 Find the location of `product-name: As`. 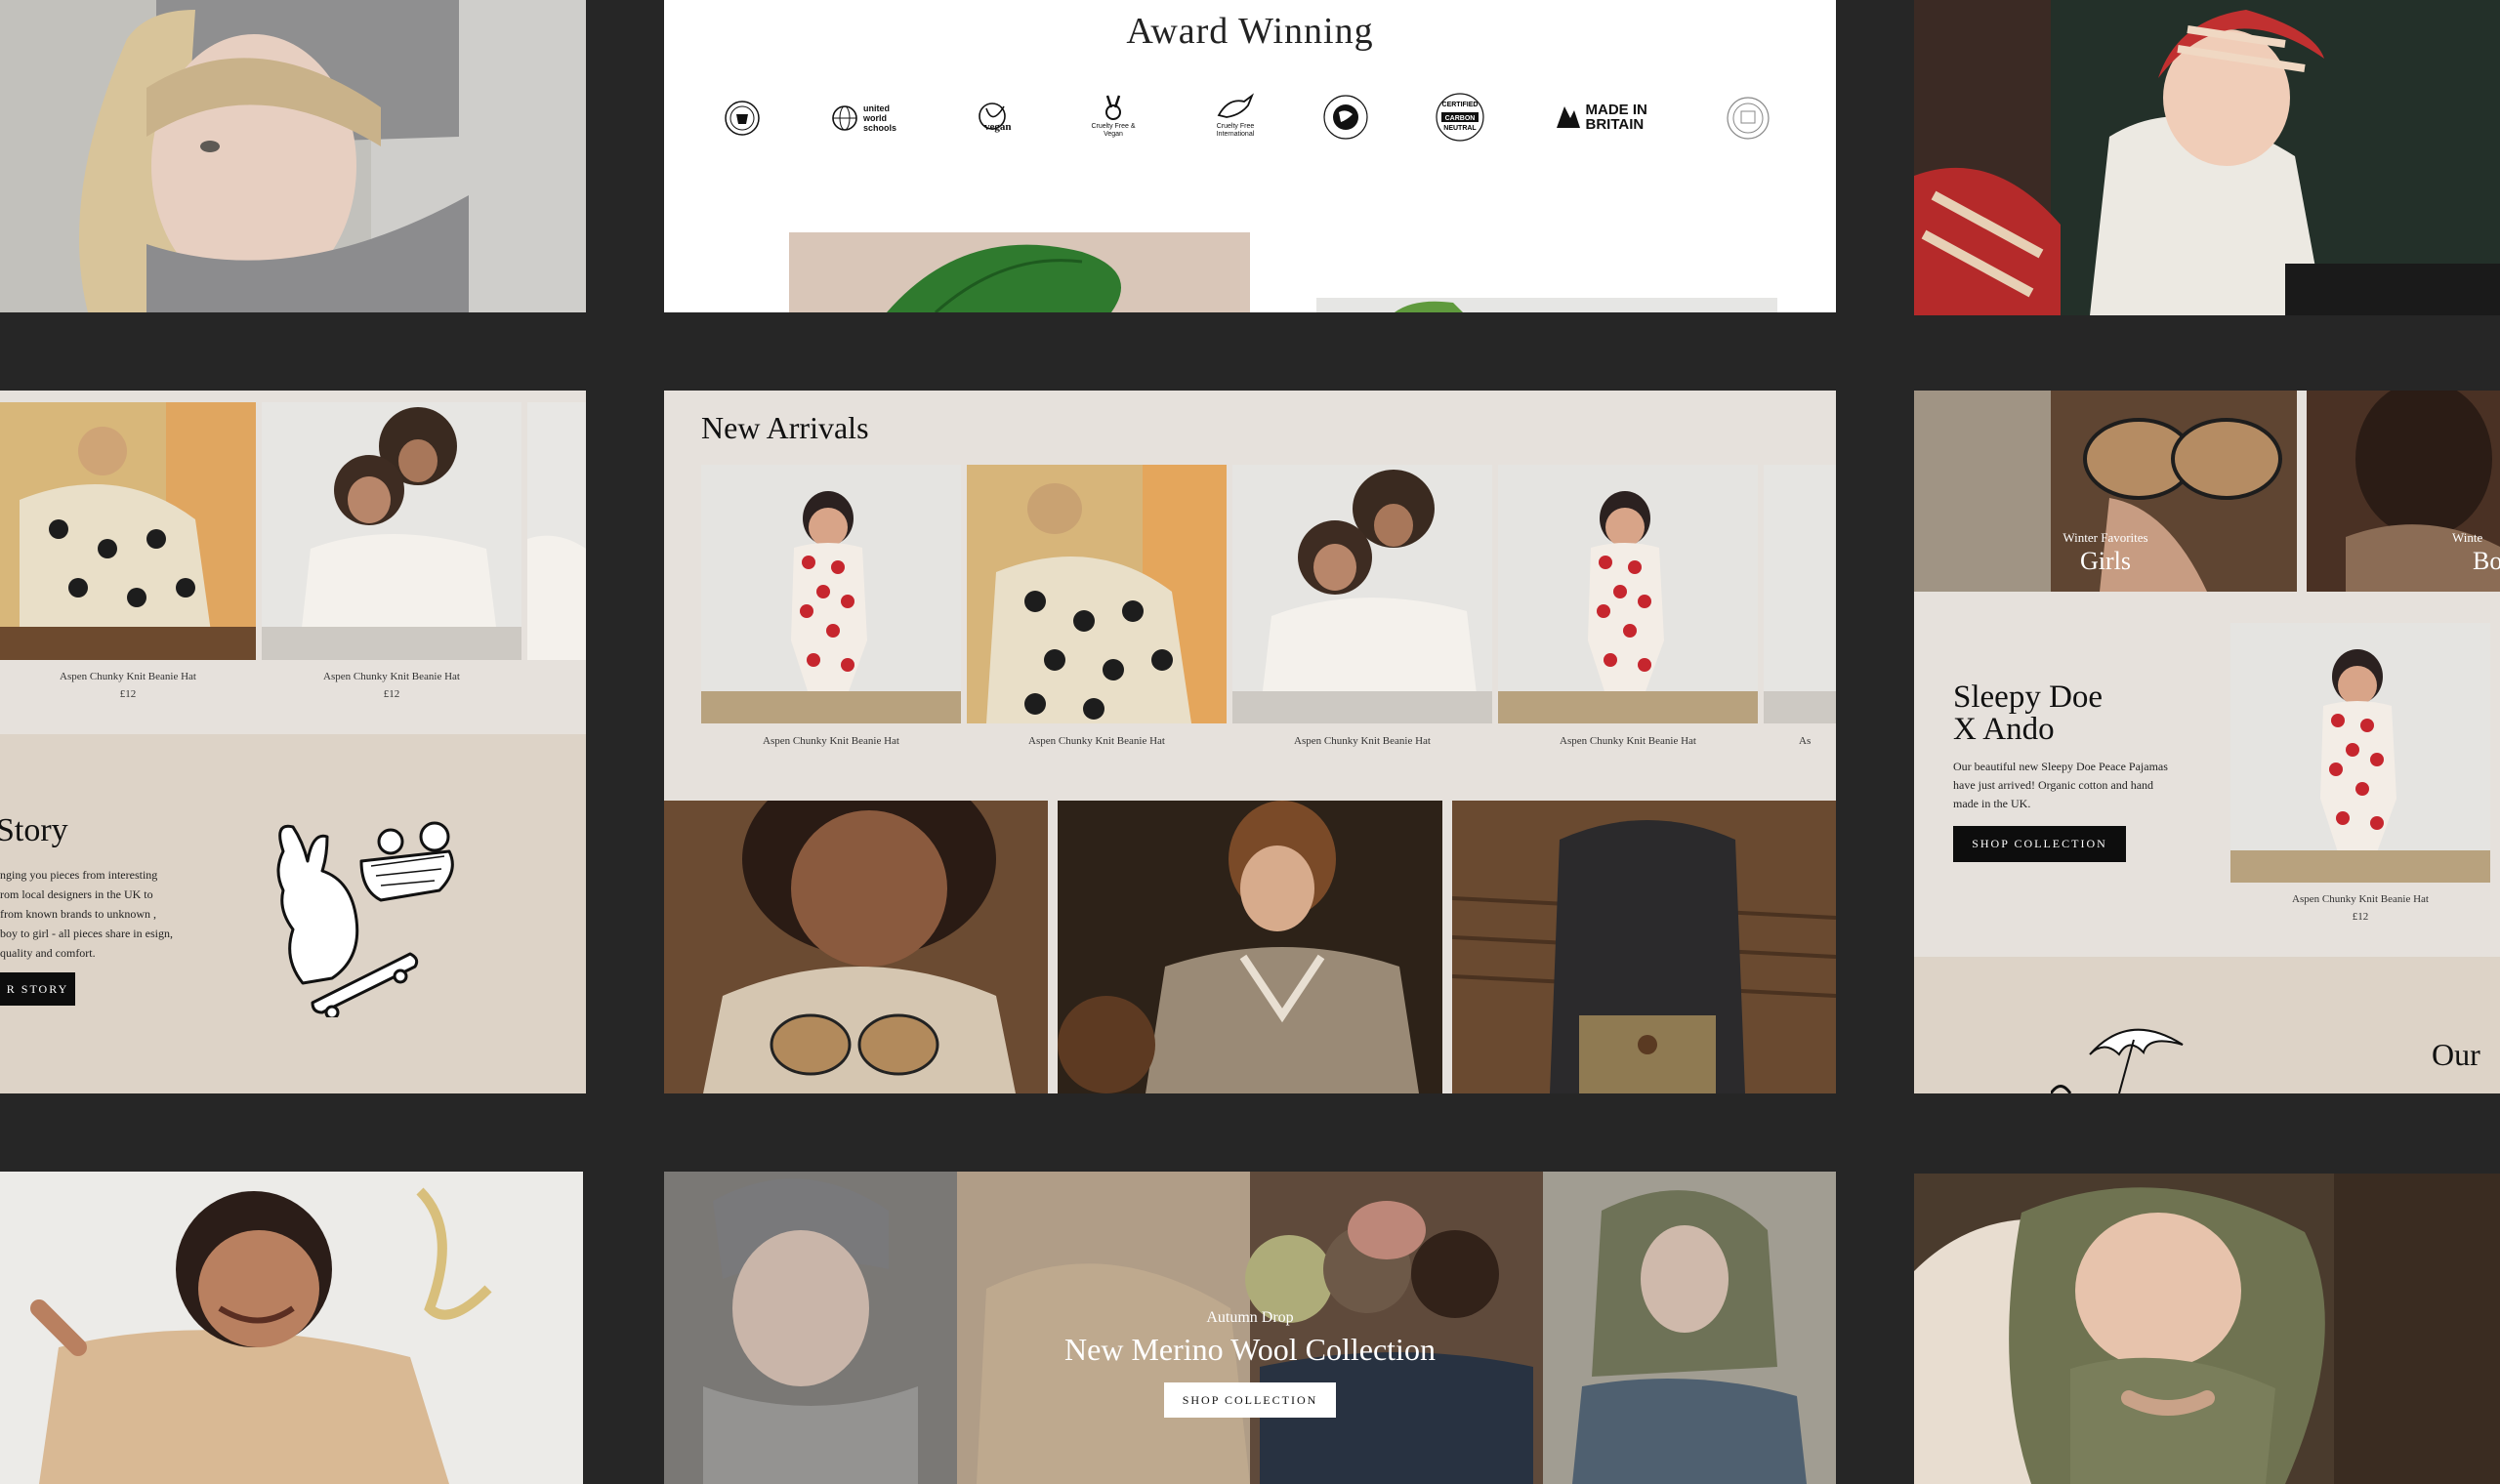

product-name: As is located at coordinates (1800, 741).